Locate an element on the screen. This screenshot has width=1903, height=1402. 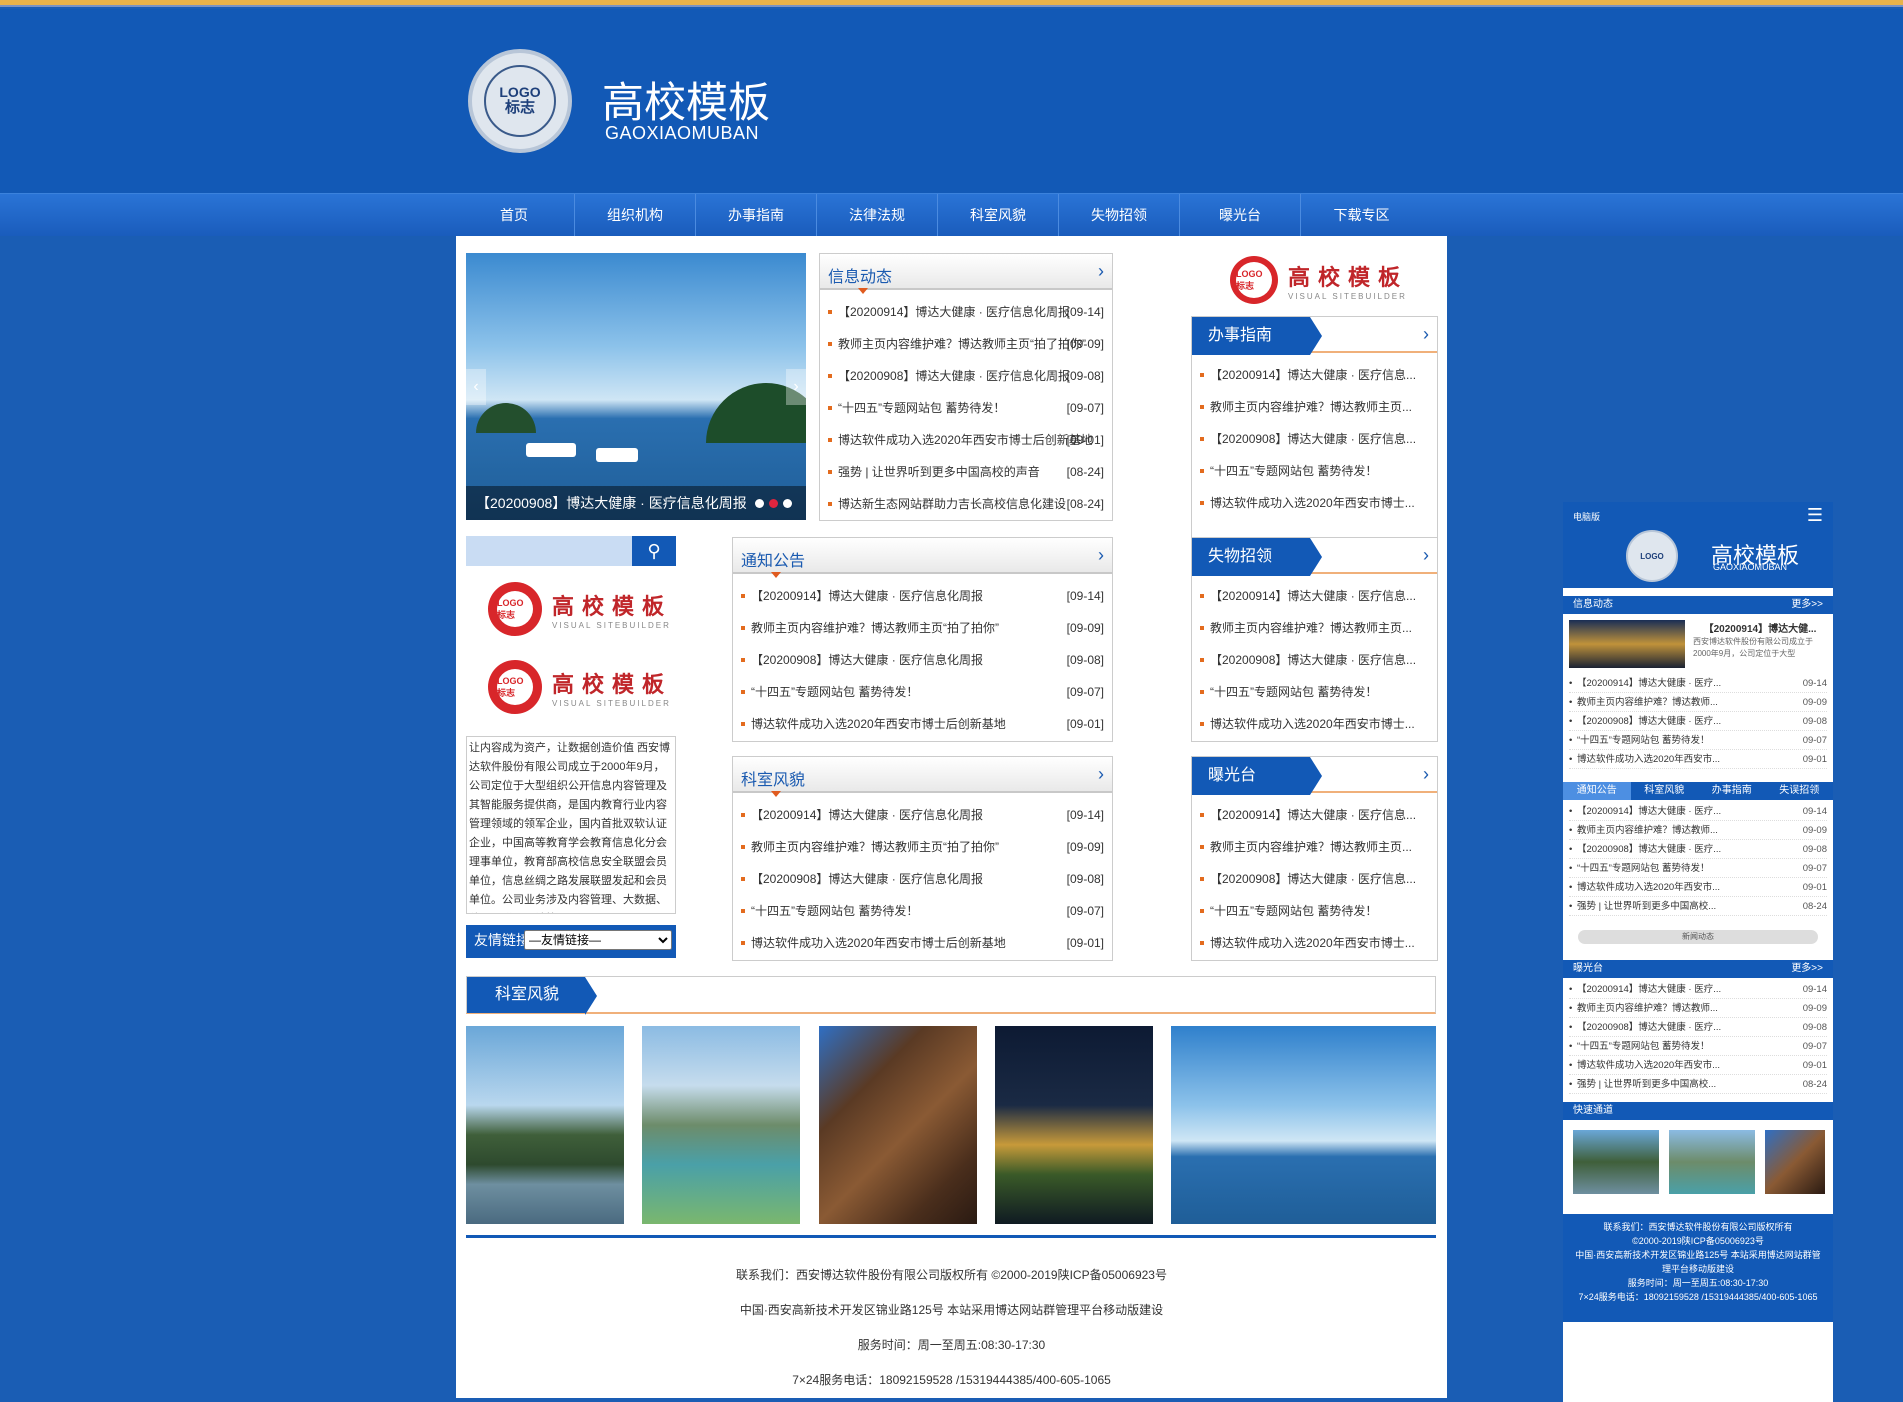
mobile-tab-lost: 失误招领 is located at coordinates (1800, 791).